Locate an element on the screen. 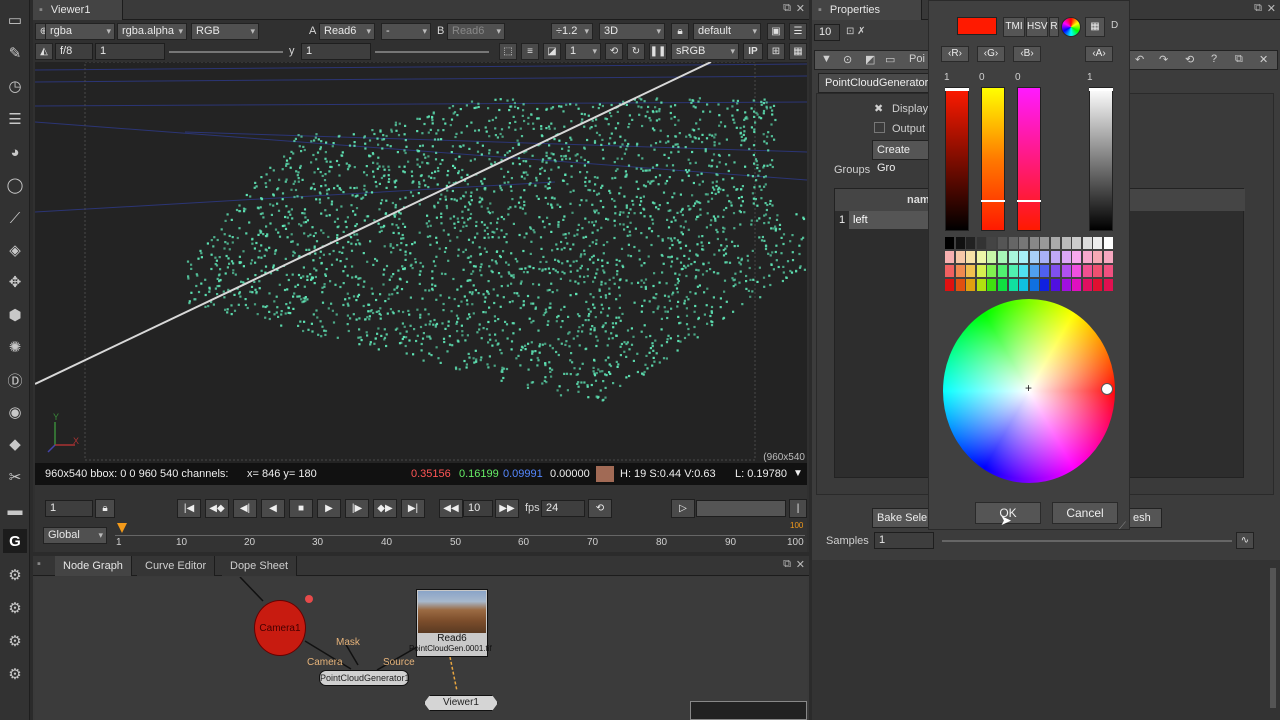 The height and width of the screenshot is (720, 1280). merge-icon: ◈ is located at coordinates (15, 250).